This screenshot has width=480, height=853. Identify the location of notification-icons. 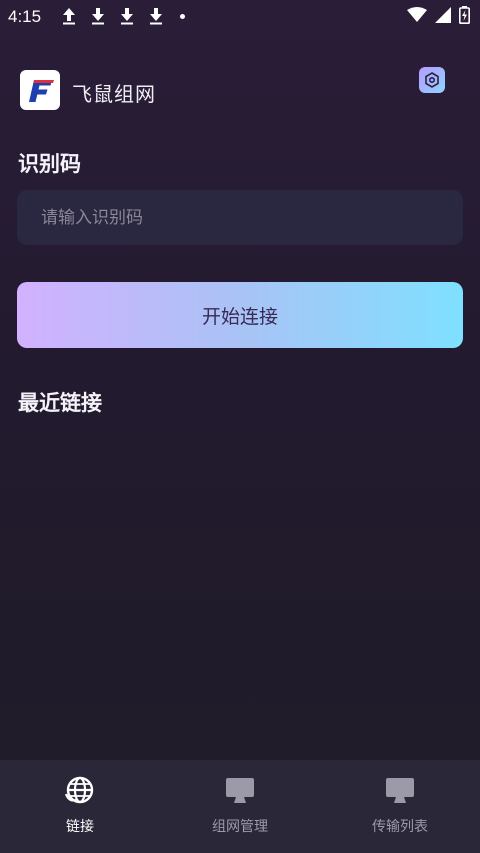
(122, 16).